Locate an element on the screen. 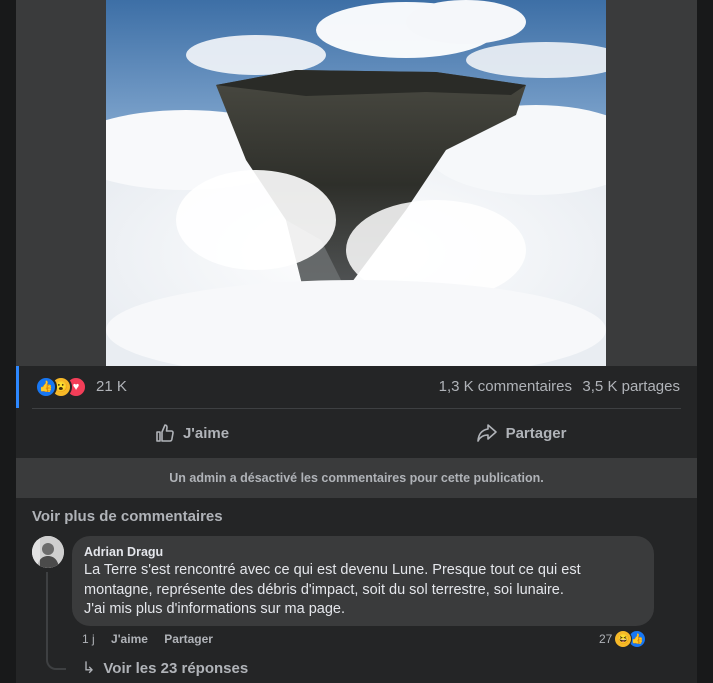  share-button-label: Partager is located at coordinates (536, 433).